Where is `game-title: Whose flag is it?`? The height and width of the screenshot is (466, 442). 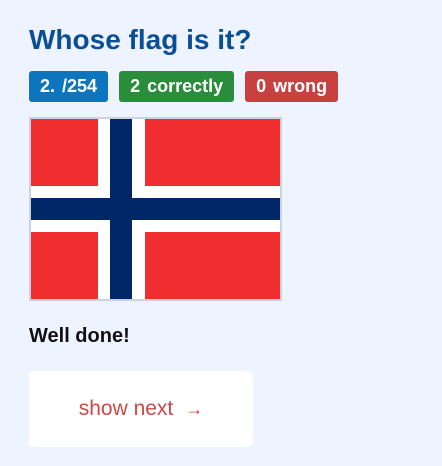 game-title: Whose flag is it? is located at coordinates (140, 39).